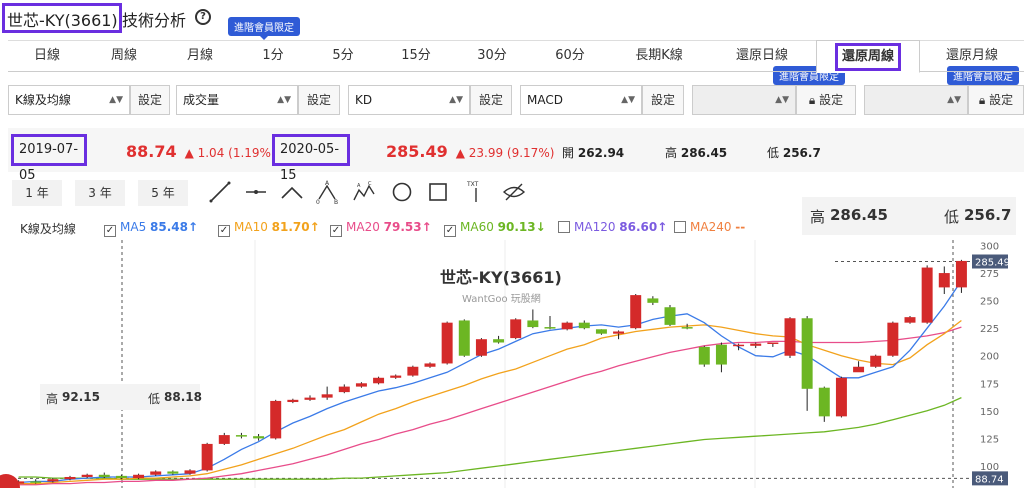 The height and width of the screenshot is (488, 1024). I want to click on rectangle-tool-icon, so click(438, 192).